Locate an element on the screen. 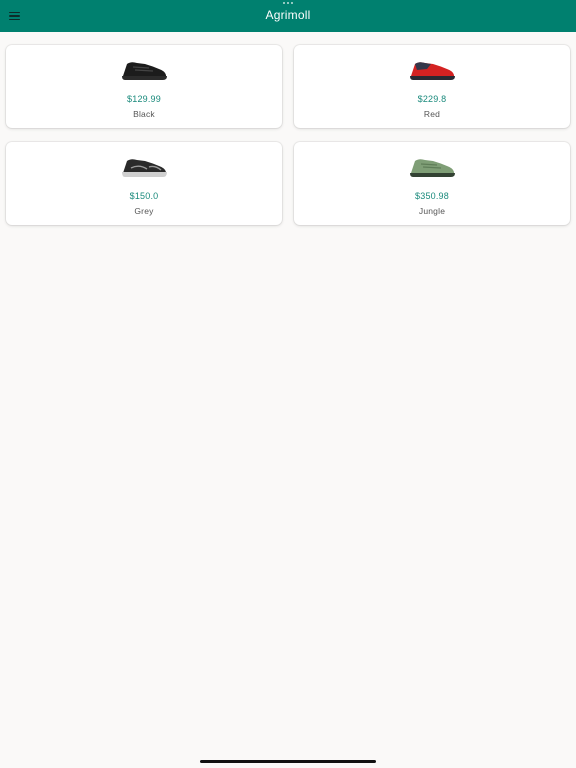  app-bar: Agrimoll is located at coordinates (288, 16).